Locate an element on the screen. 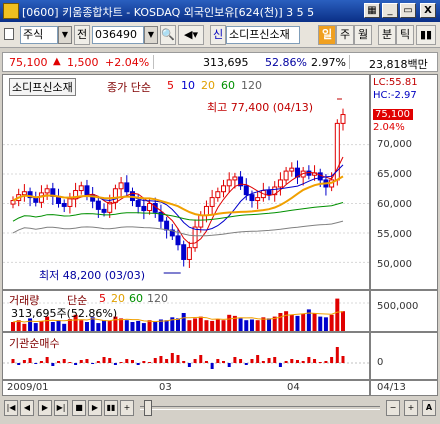  minimize-button: _ is located at coordinates (390, 10).